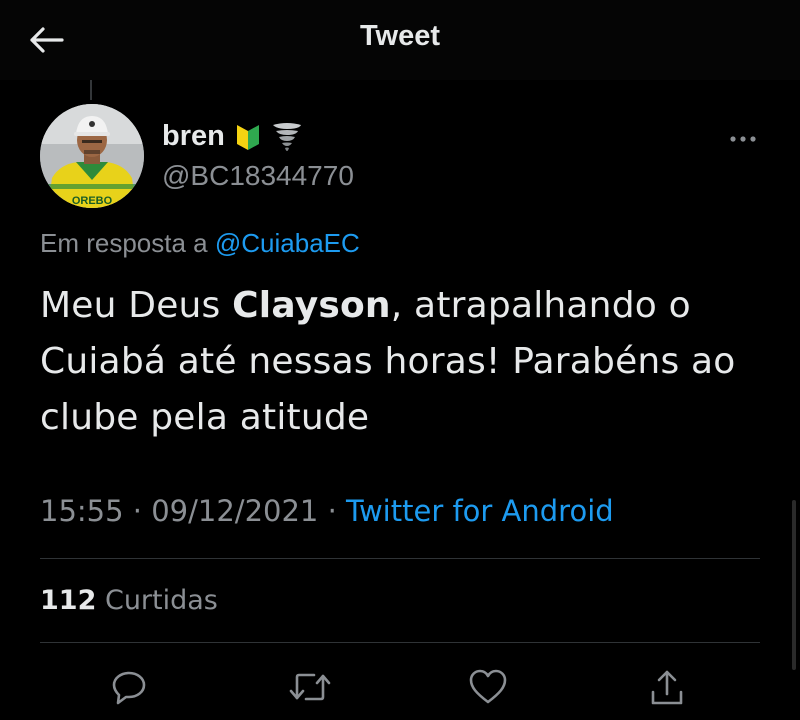 The width and height of the screenshot is (800, 720). What do you see at coordinates (136, 305) in the screenshot?
I see `tweet-text-start: Meu Deus` at bounding box center [136, 305].